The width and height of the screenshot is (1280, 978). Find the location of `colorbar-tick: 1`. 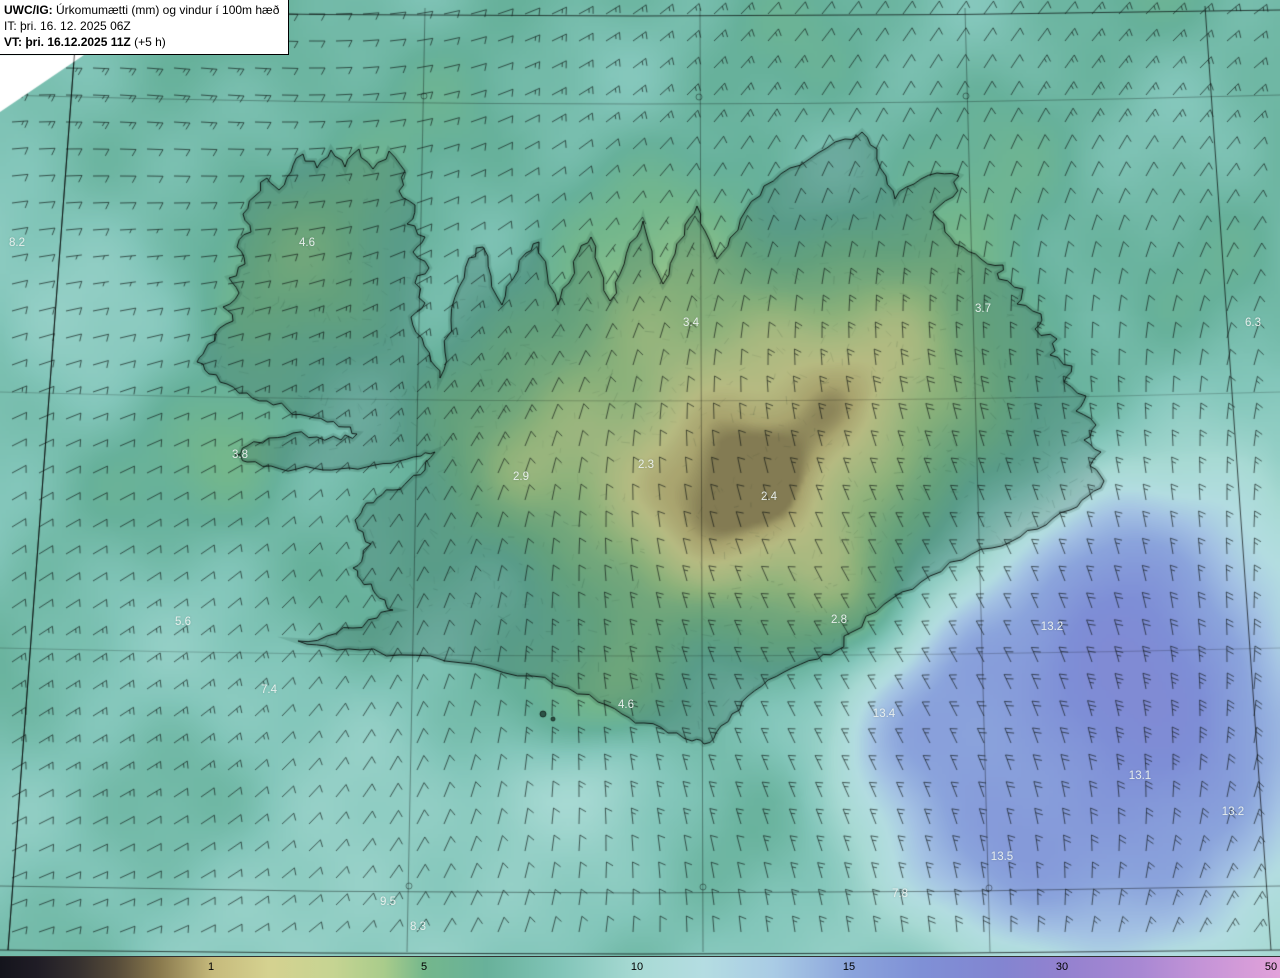

colorbar-tick: 1 is located at coordinates (211, 967).